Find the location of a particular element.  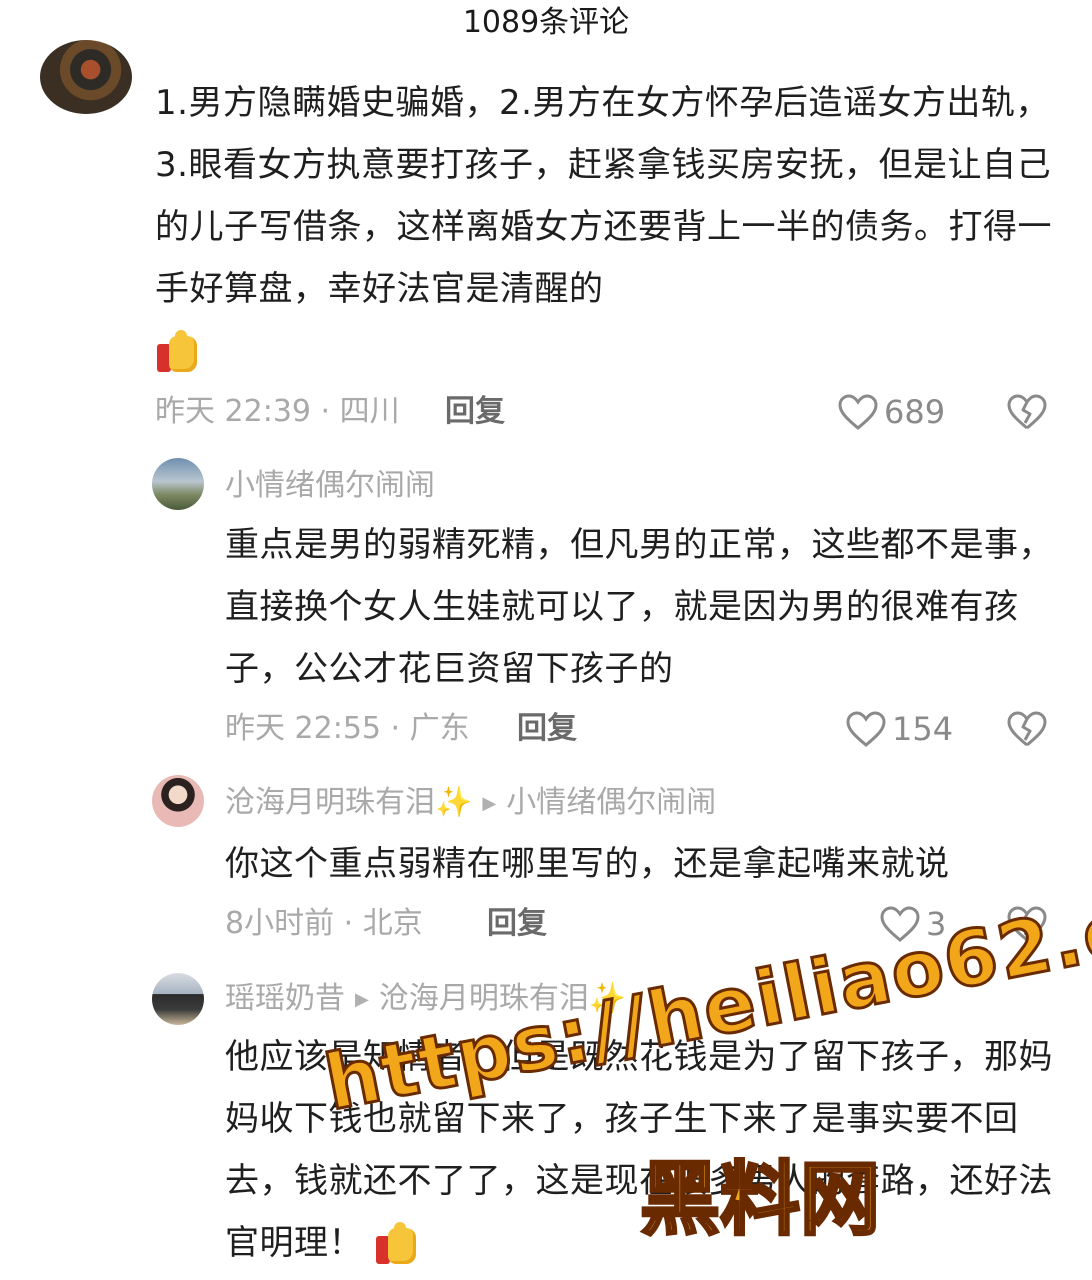

comment-count-title: 1089条评论 is located at coordinates (546, 22).